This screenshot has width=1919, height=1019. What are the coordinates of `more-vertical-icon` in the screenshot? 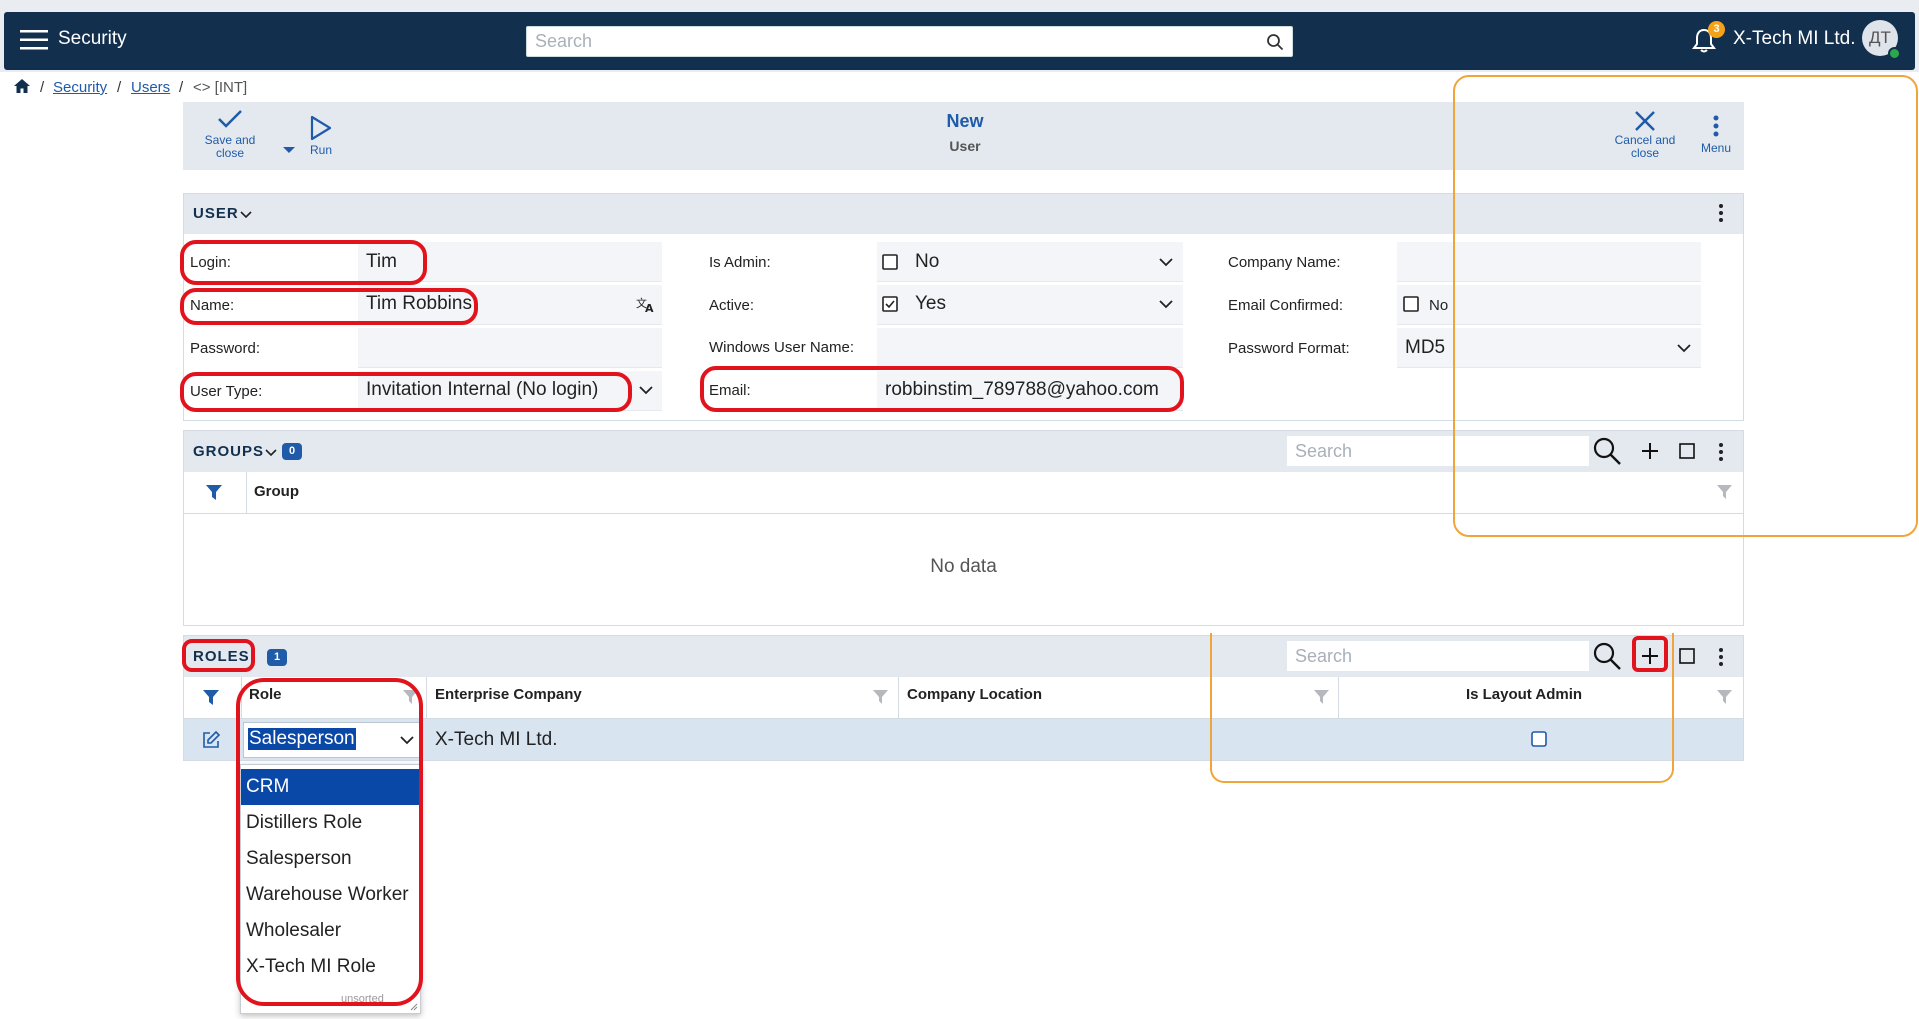 It's located at (1721, 657).